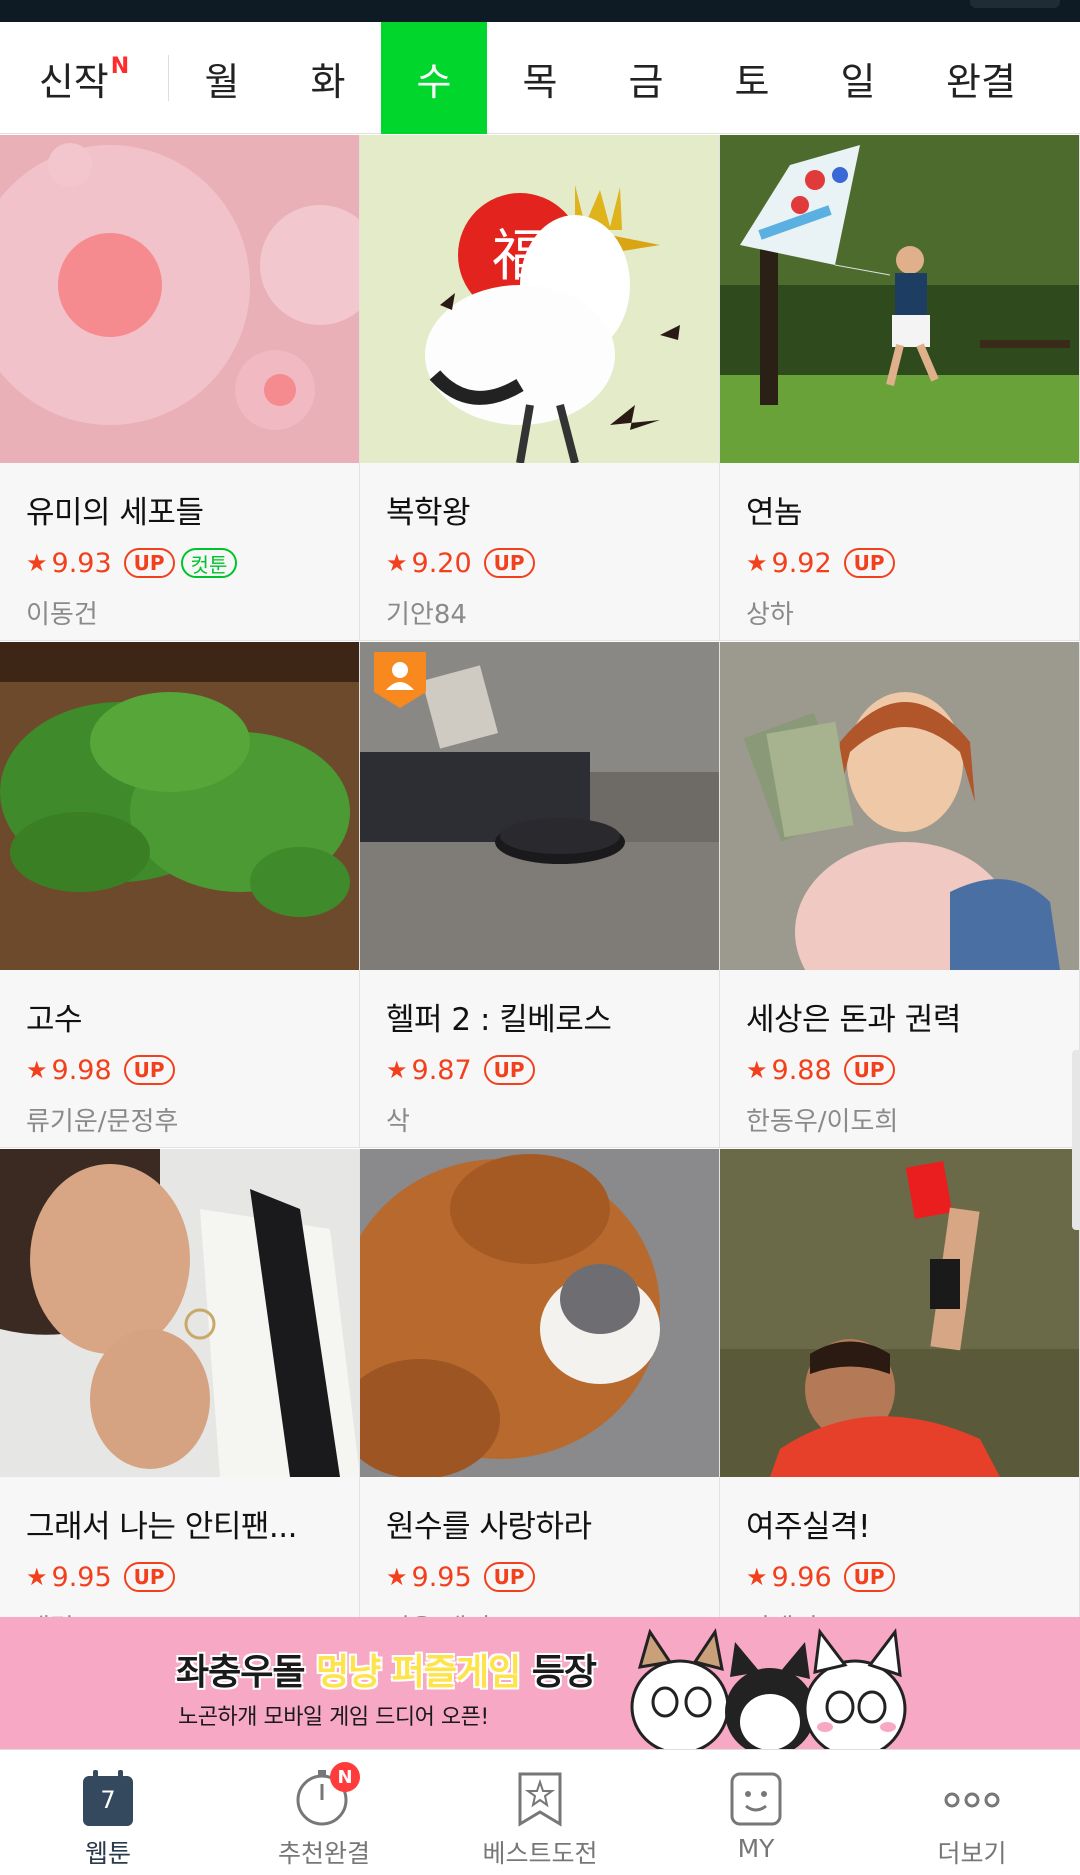 This screenshot has height=1875, width=1080. What do you see at coordinates (540, 1798) in the screenshot?
I see `bookmark-star-icon` at bounding box center [540, 1798].